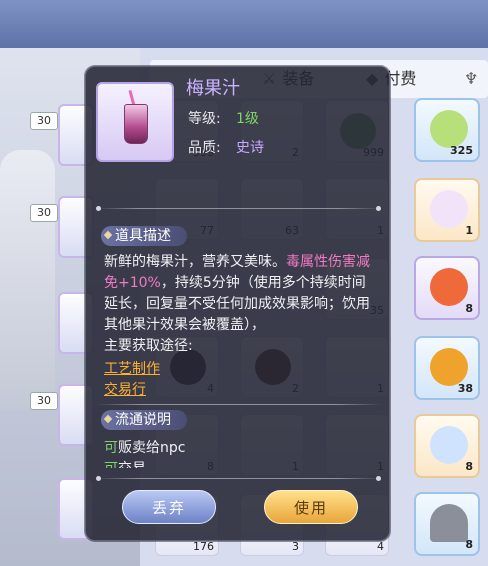 This screenshot has width=488, height=566. What do you see at coordinates (145, 448) in the screenshot?
I see `circulation-line-npc: 可贩卖给npc` at bounding box center [145, 448].